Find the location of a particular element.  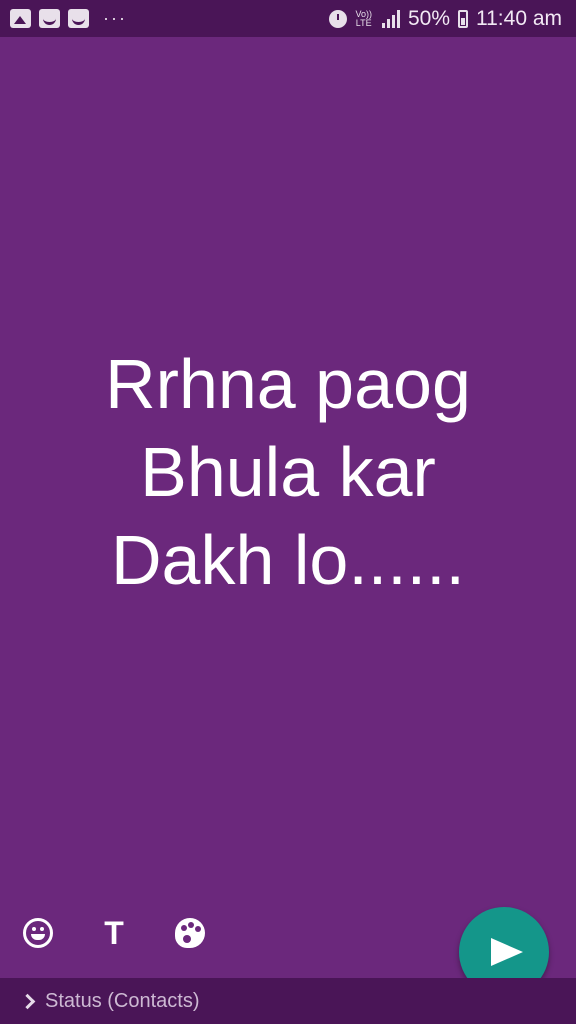

clock: 11:40 am is located at coordinates (519, 18).